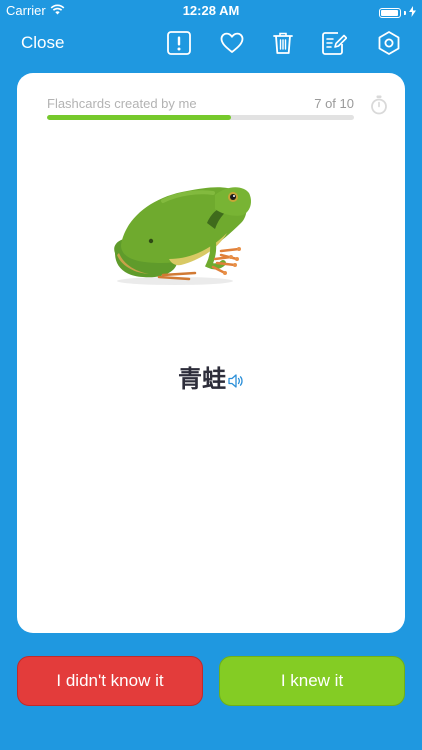 This screenshot has width=422, height=750. What do you see at coordinates (179, 43) in the screenshot?
I see `report-icon` at bounding box center [179, 43].